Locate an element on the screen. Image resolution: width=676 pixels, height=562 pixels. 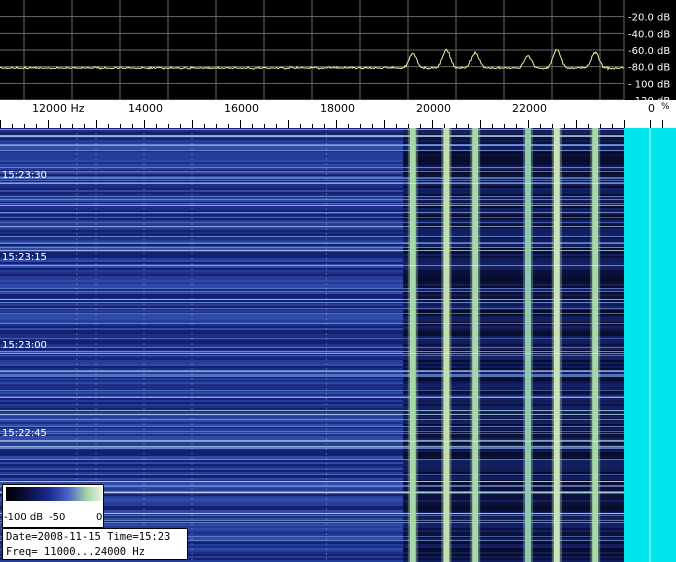
time-label: 15:23:30 is located at coordinates (24, 175).